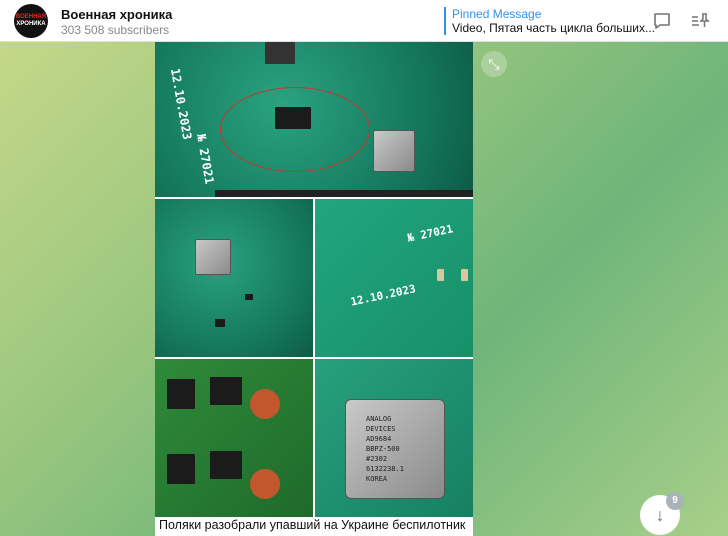 This screenshot has height=536, width=728. What do you see at coordinates (379, 419) in the screenshot?
I see `chip-line: ANALOG` at bounding box center [379, 419].